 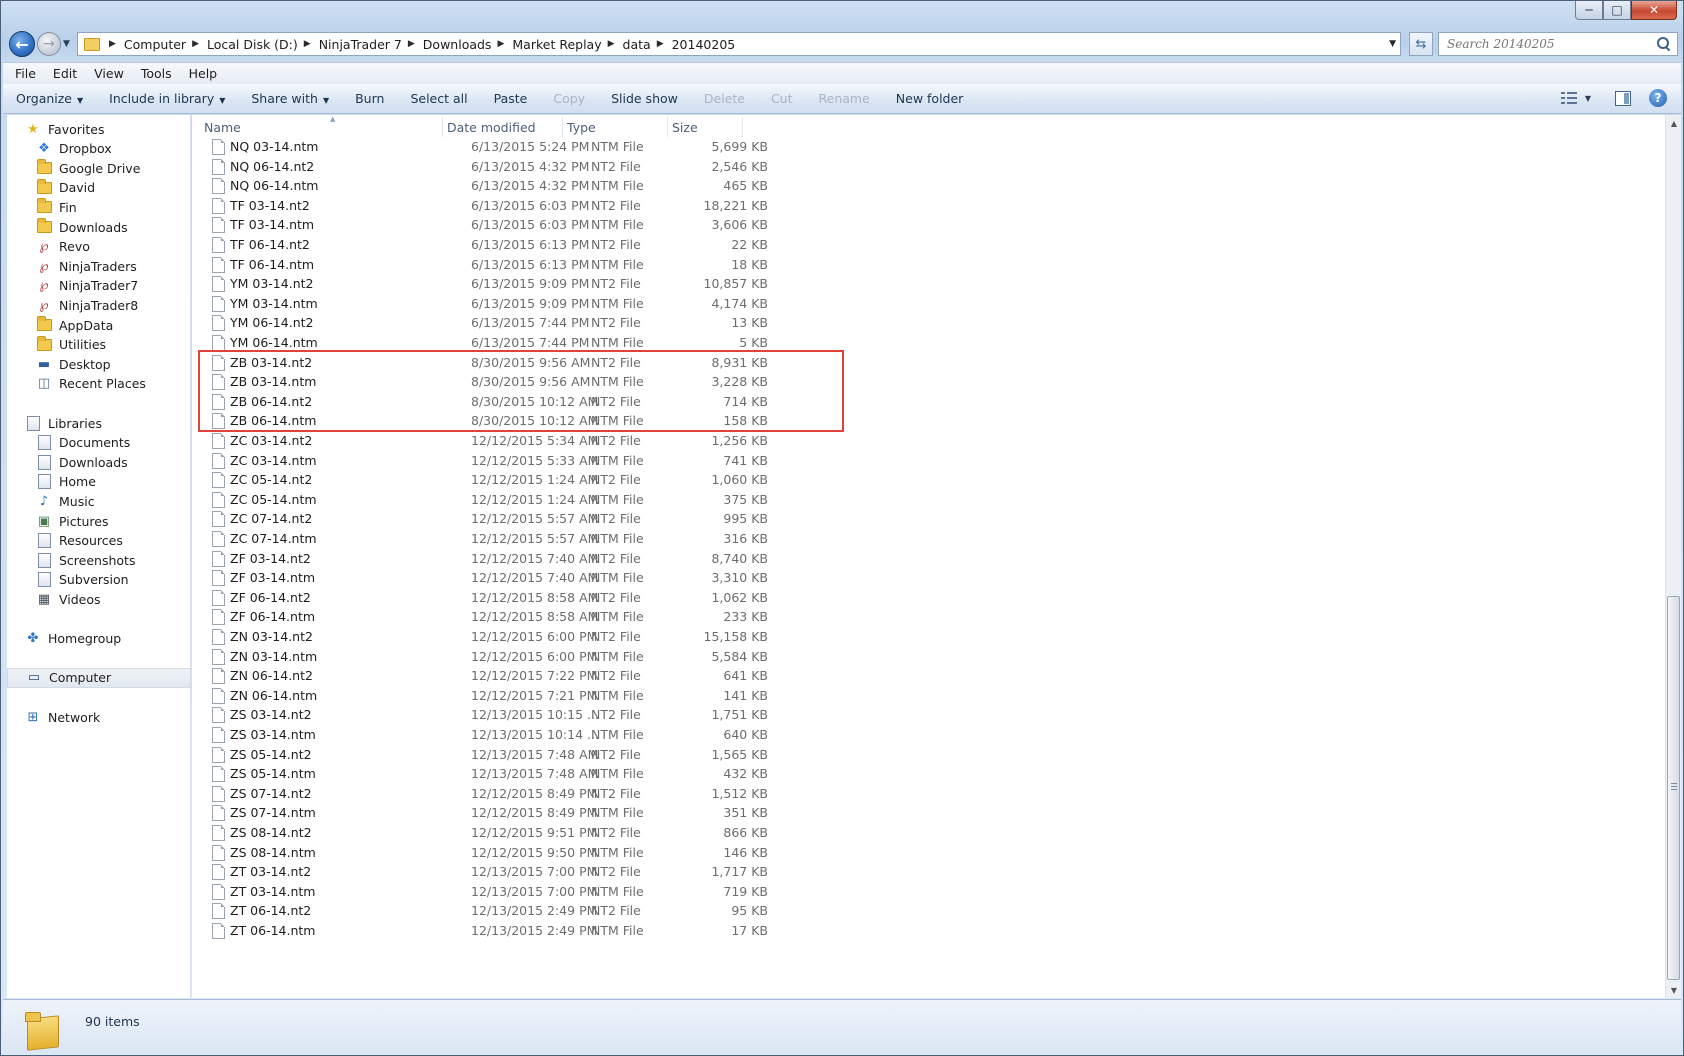 I want to click on nav-libraries: Libraries, so click(x=99, y=423).